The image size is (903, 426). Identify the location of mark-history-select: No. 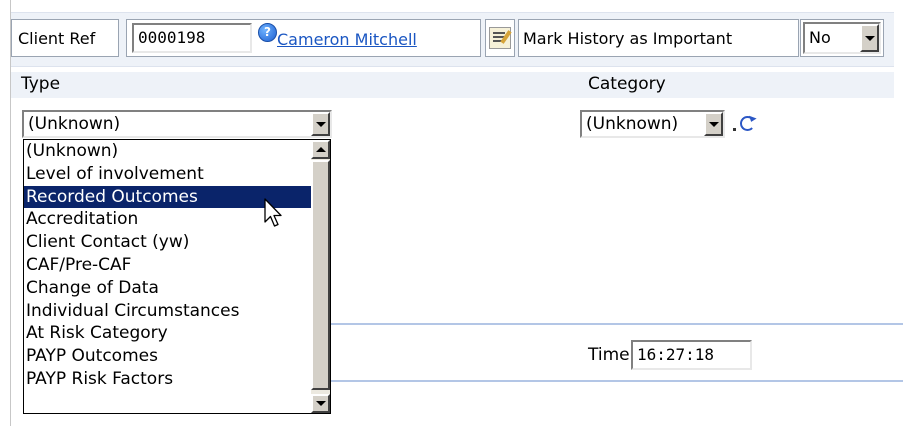
(842, 38).